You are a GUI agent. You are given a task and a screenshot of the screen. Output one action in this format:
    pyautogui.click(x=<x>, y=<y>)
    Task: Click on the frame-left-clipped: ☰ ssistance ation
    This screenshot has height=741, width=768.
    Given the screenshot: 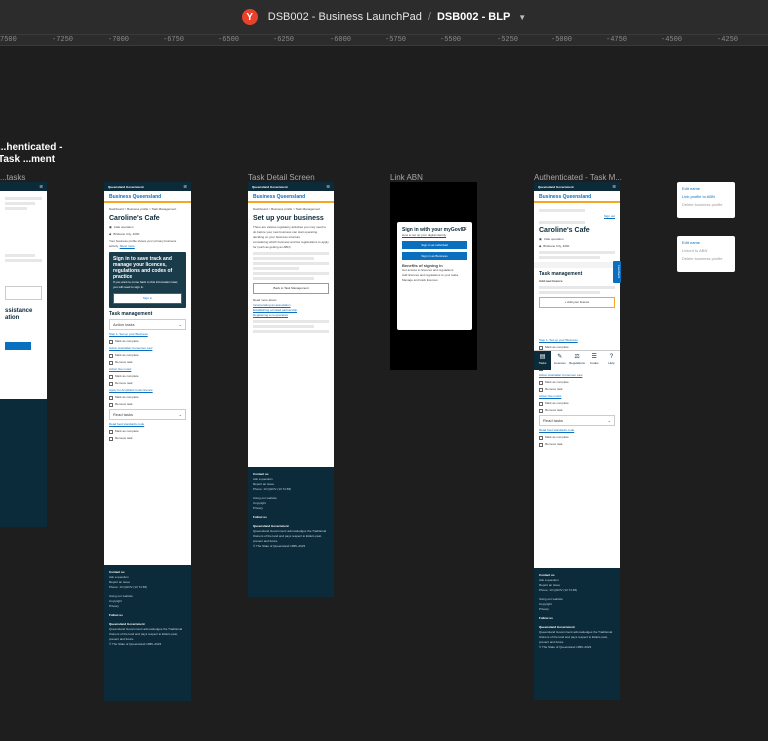 What is the action you would take?
    pyautogui.click(x=23, y=354)
    